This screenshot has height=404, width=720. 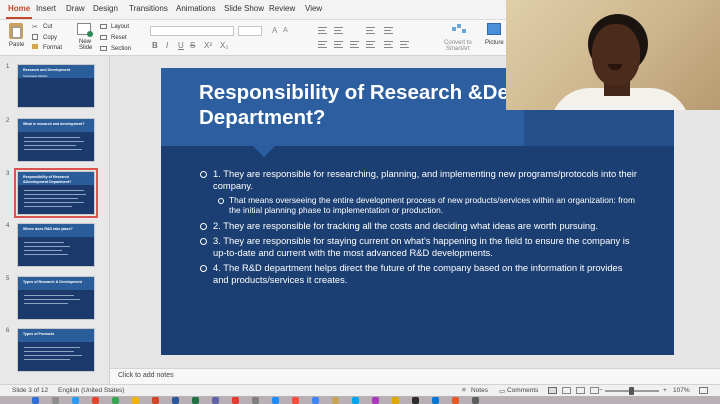 What do you see at coordinates (48, 229) in the screenshot?
I see `thumbnail-title: Where does R&D take place?` at bounding box center [48, 229].